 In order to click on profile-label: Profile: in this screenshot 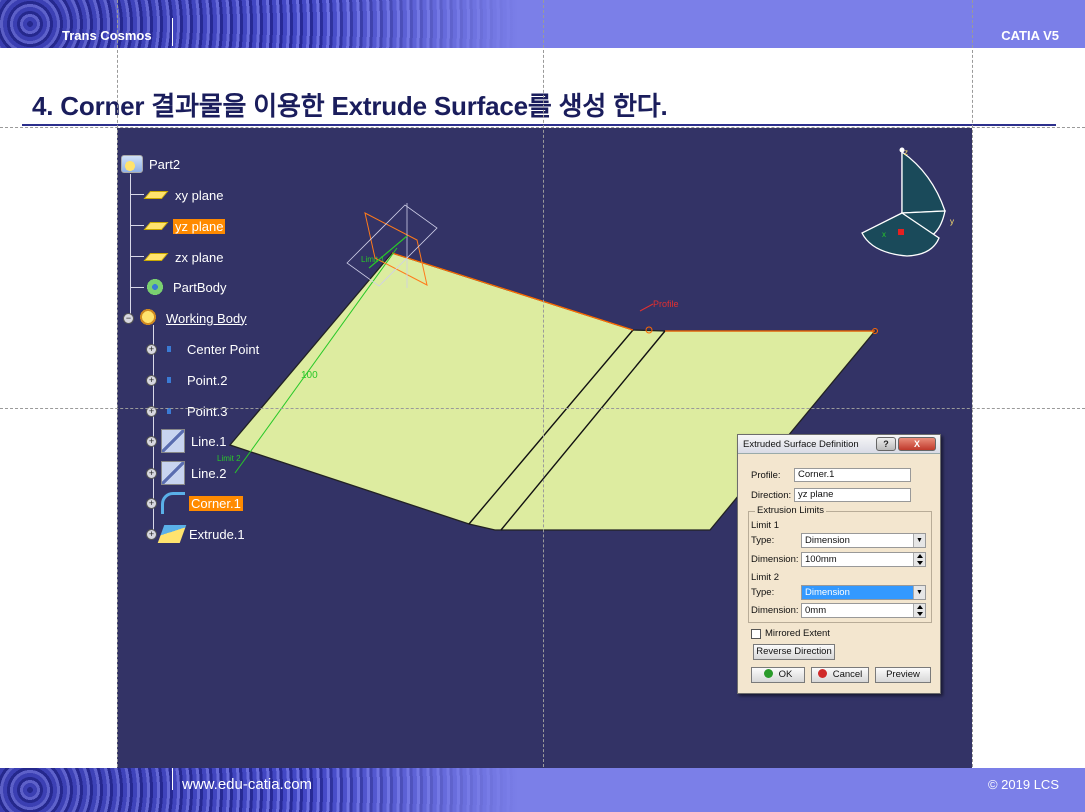, I will do `click(766, 475)`.